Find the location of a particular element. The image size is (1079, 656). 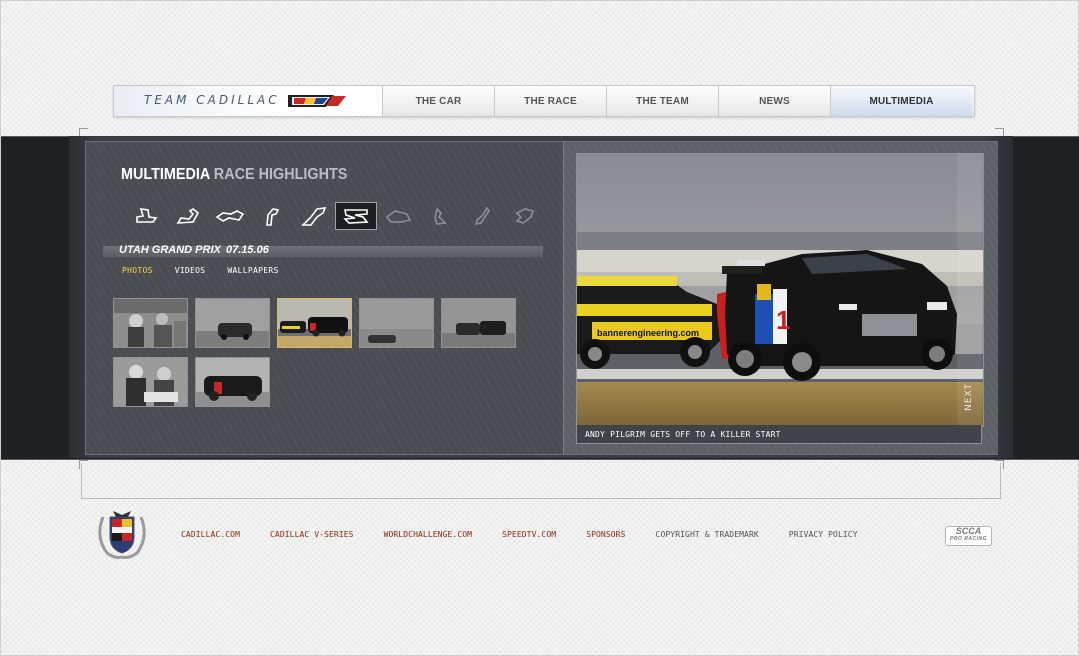

cadillac-wreath-logo-icon is located at coordinates (122, 534).